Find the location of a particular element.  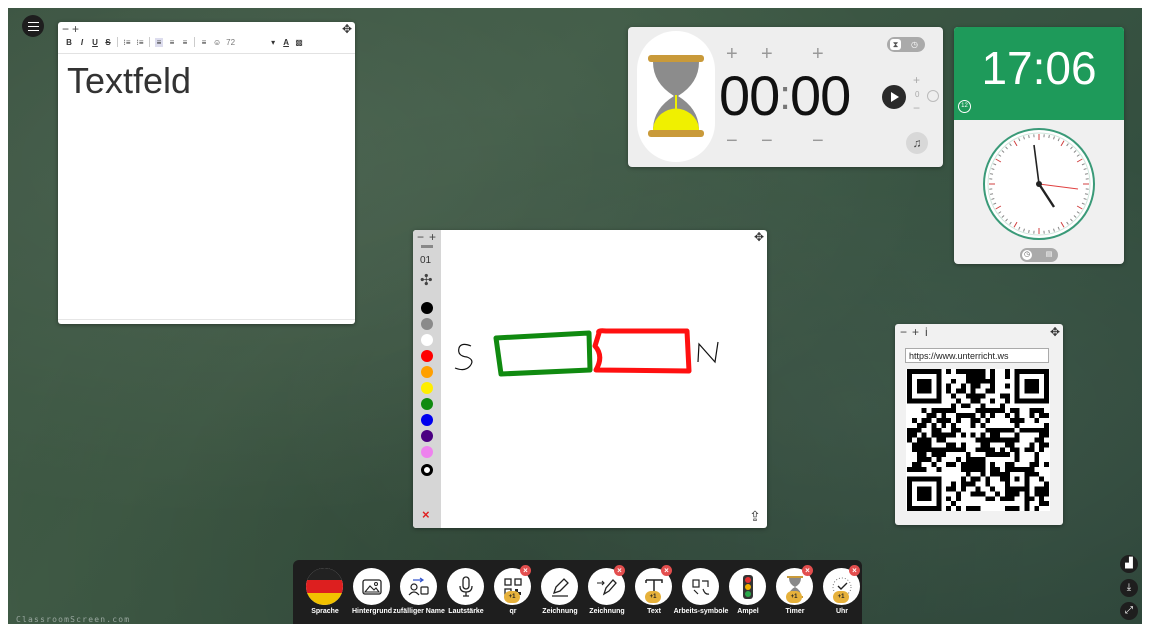

color-swatch-gray is located at coordinates (427, 324).